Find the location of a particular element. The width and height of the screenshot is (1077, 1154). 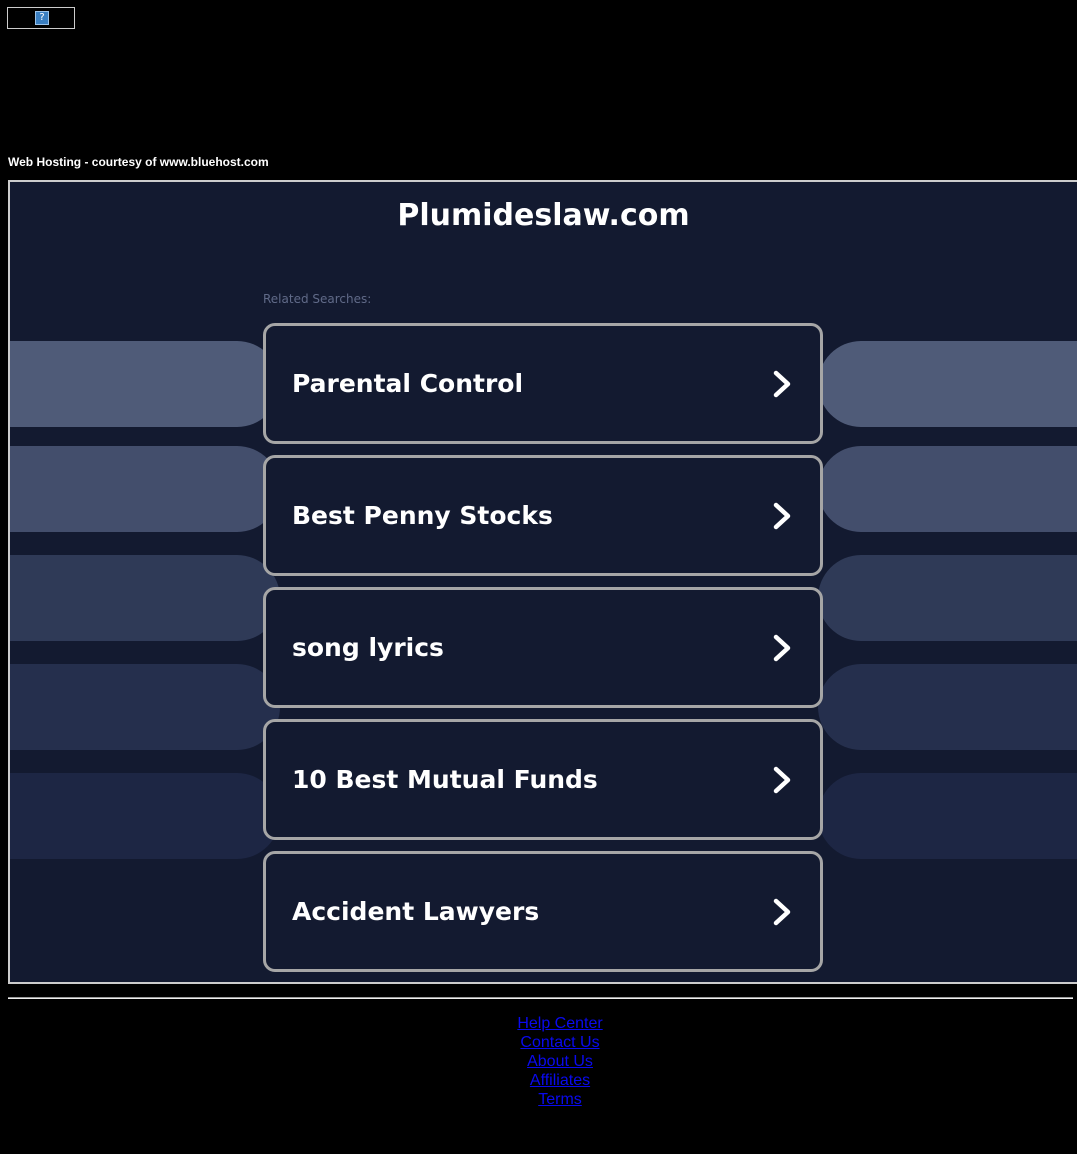

search-link-label: Accident Lawyers is located at coordinates (416, 911).